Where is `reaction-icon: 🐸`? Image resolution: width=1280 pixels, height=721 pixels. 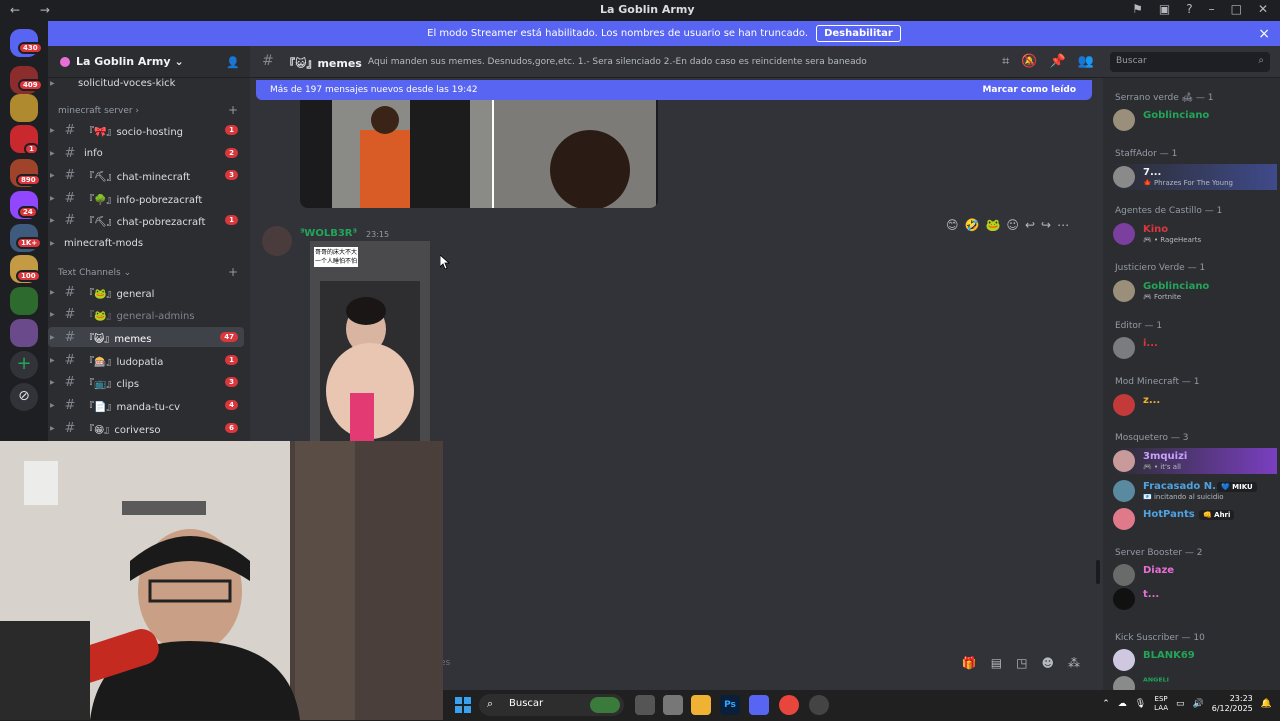
reaction-icon: 🐸 is located at coordinates (992, 225).